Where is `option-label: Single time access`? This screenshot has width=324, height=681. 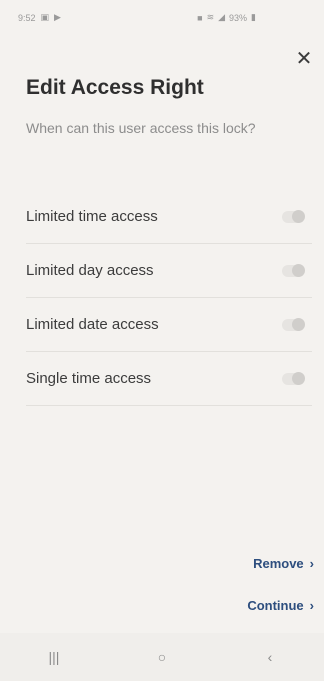 option-label: Single time access is located at coordinates (89, 378).